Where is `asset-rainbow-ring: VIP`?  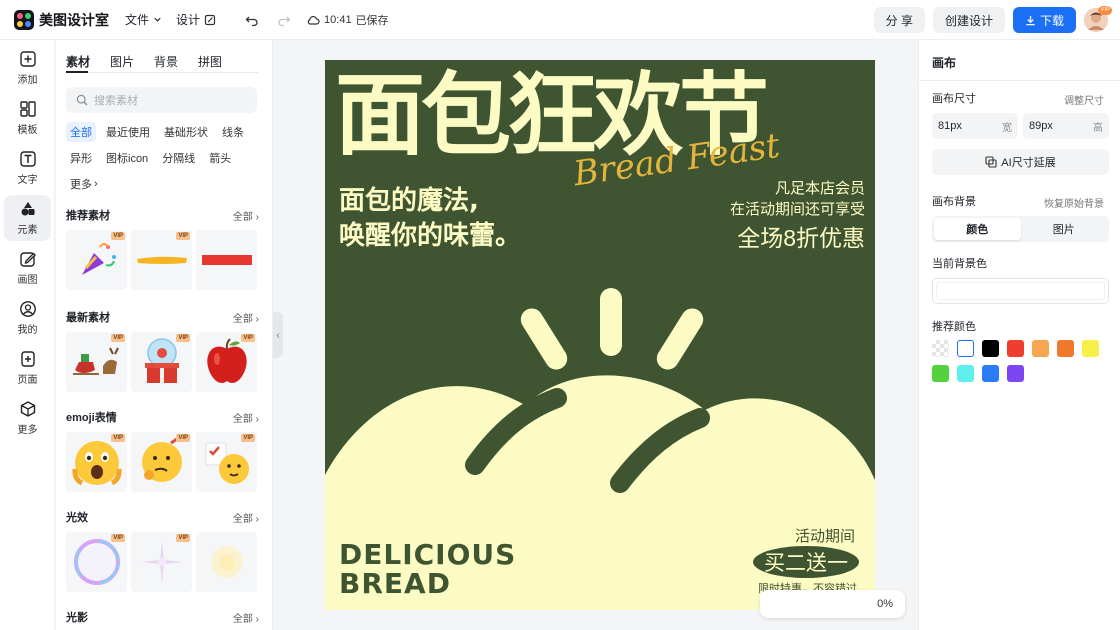
asset-rainbow-ring: VIP is located at coordinates (96, 562).